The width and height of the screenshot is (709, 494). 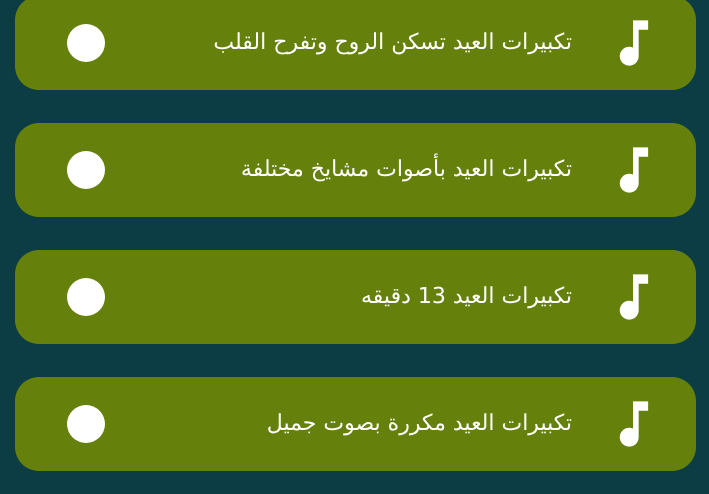 What do you see at coordinates (392, 43) in the screenshot?
I see `track-title: تكبيرات العيد تسكن الروح وتفرح القلب` at bounding box center [392, 43].